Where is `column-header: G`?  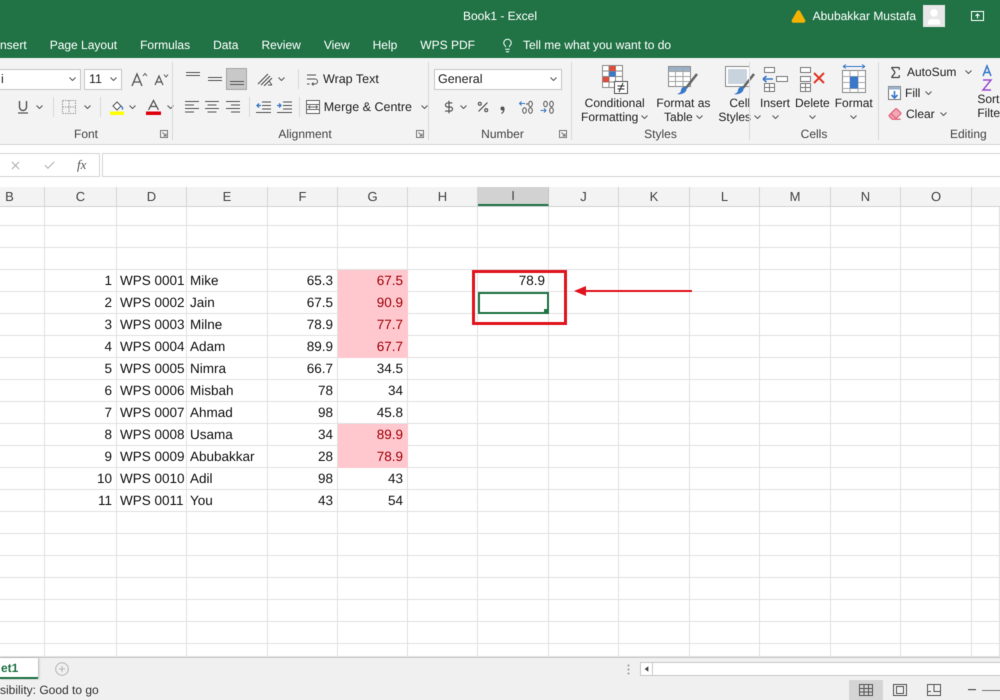
column-header: G is located at coordinates (373, 196).